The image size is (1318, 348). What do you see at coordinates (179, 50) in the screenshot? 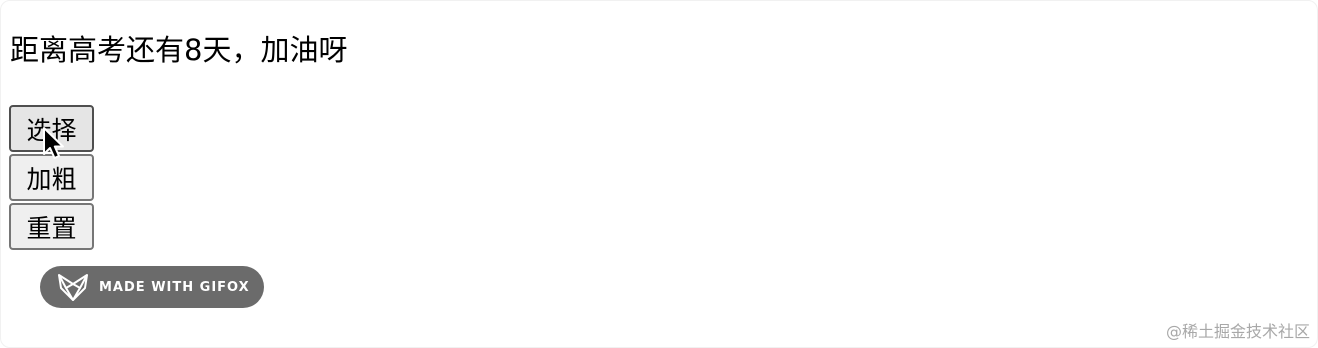
I see `countdown-text: 距离高考还有8天，加油呀` at bounding box center [179, 50].